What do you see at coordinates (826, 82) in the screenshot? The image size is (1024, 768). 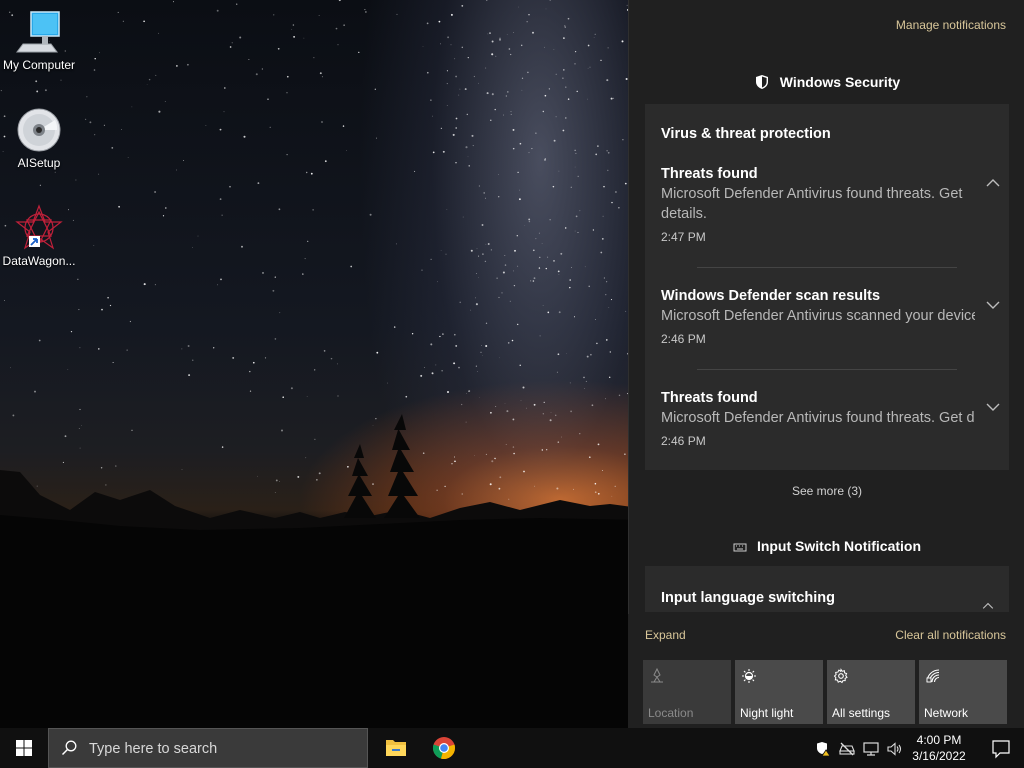 I see `windows-security-header: Windows Security` at bounding box center [826, 82].